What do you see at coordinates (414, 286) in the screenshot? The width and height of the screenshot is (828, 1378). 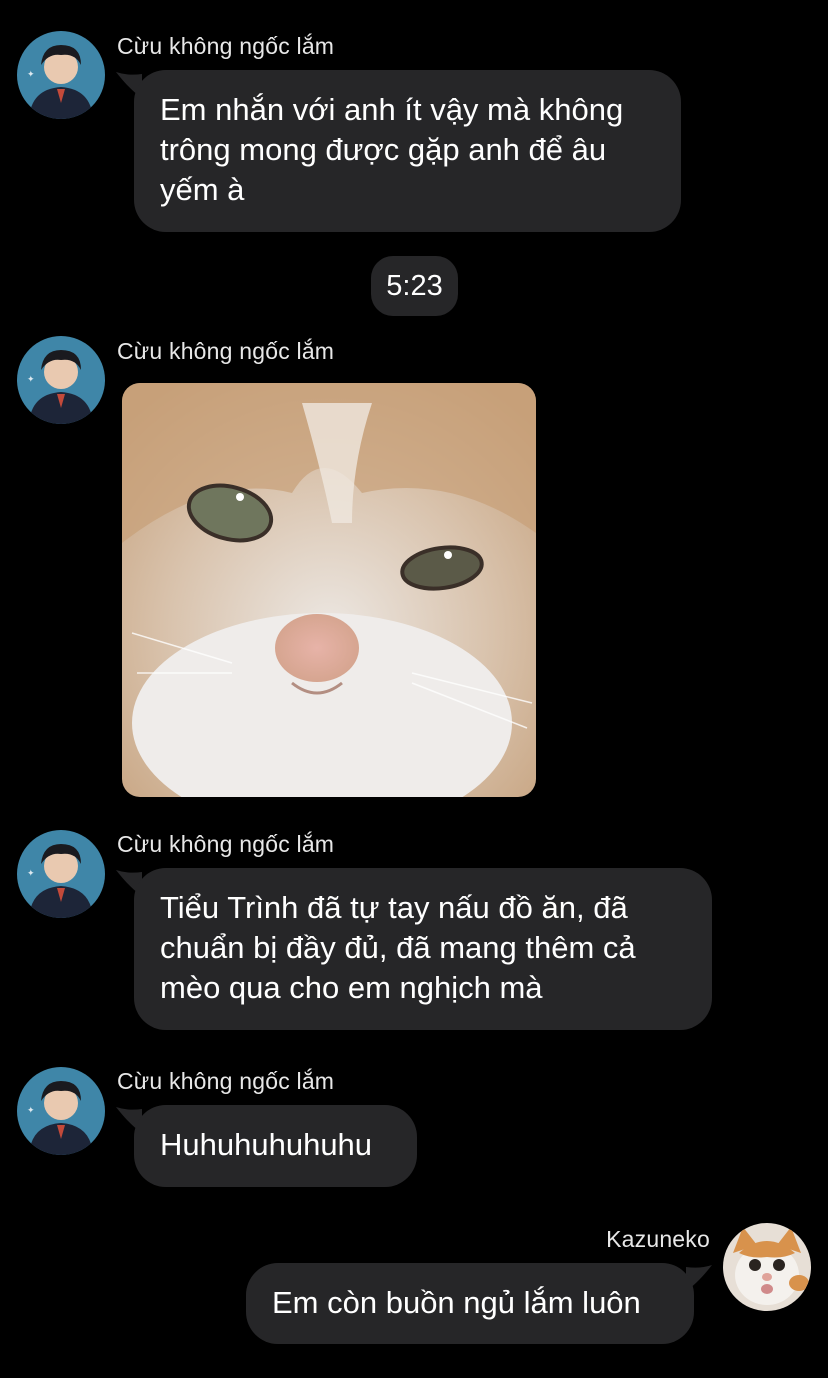 I see `time-separator: 5:23` at bounding box center [414, 286].